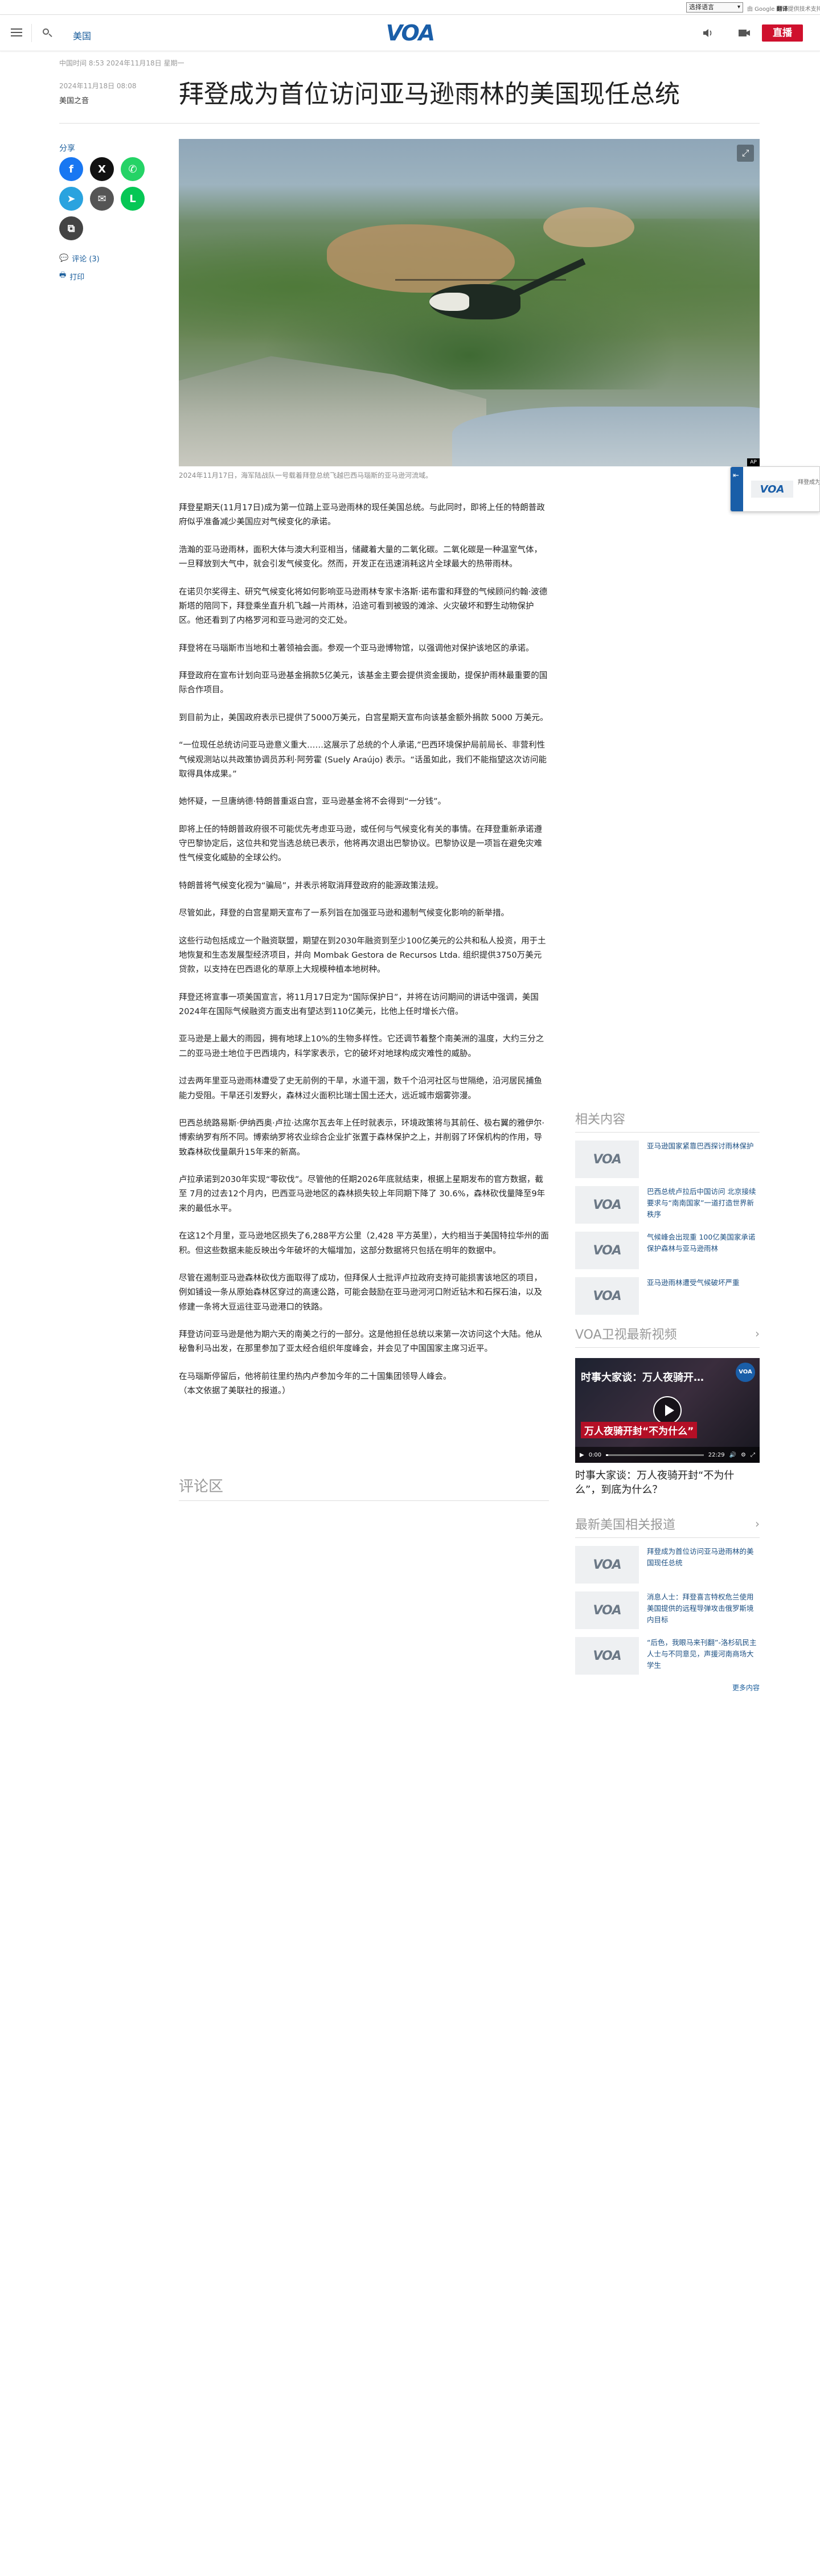  Describe the element at coordinates (311, 886) in the screenshot. I see `article-paragraph: 特朗普将气候变化视为“骗局”，并表示将取消拜登政府的能源政策法规。` at that location.